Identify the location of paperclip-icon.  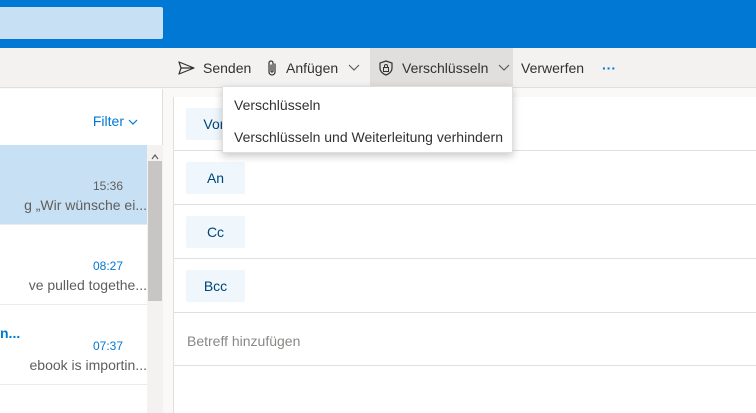
(272, 68).